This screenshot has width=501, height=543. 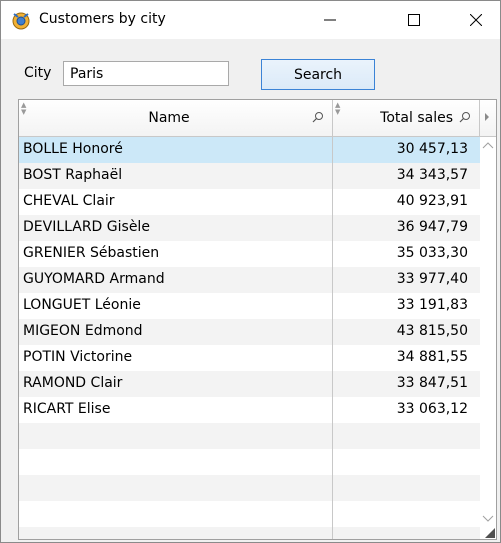 What do you see at coordinates (146, 73) in the screenshot?
I see `city-input` at bounding box center [146, 73].